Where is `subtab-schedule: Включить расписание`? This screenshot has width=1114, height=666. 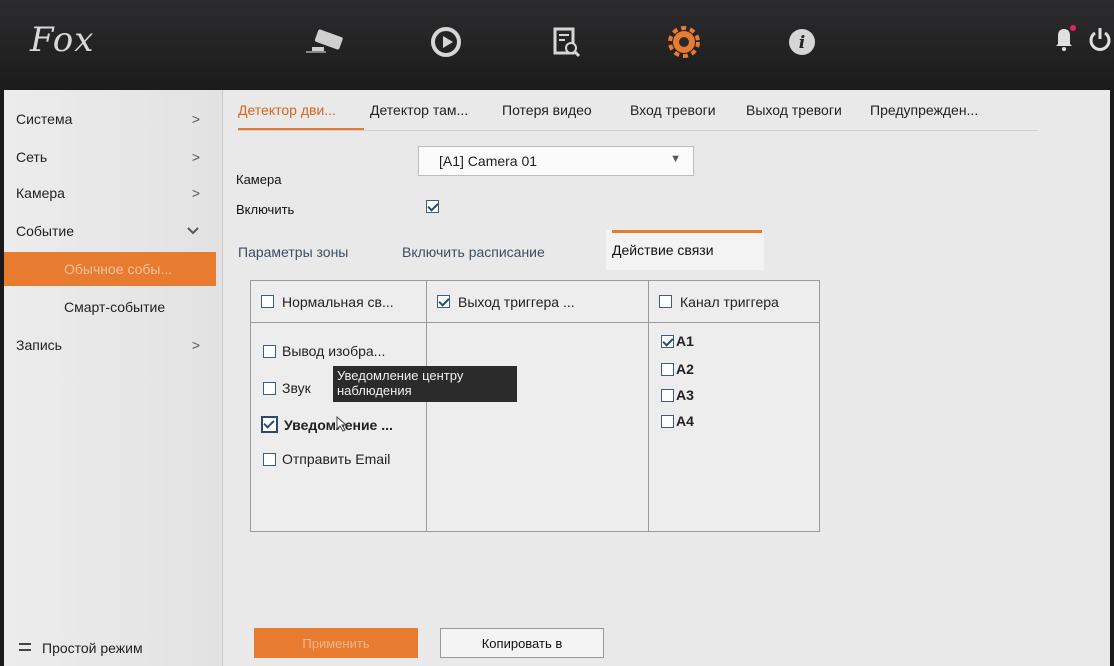
subtab-schedule: Включить расписание is located at coordinates (473, 252).